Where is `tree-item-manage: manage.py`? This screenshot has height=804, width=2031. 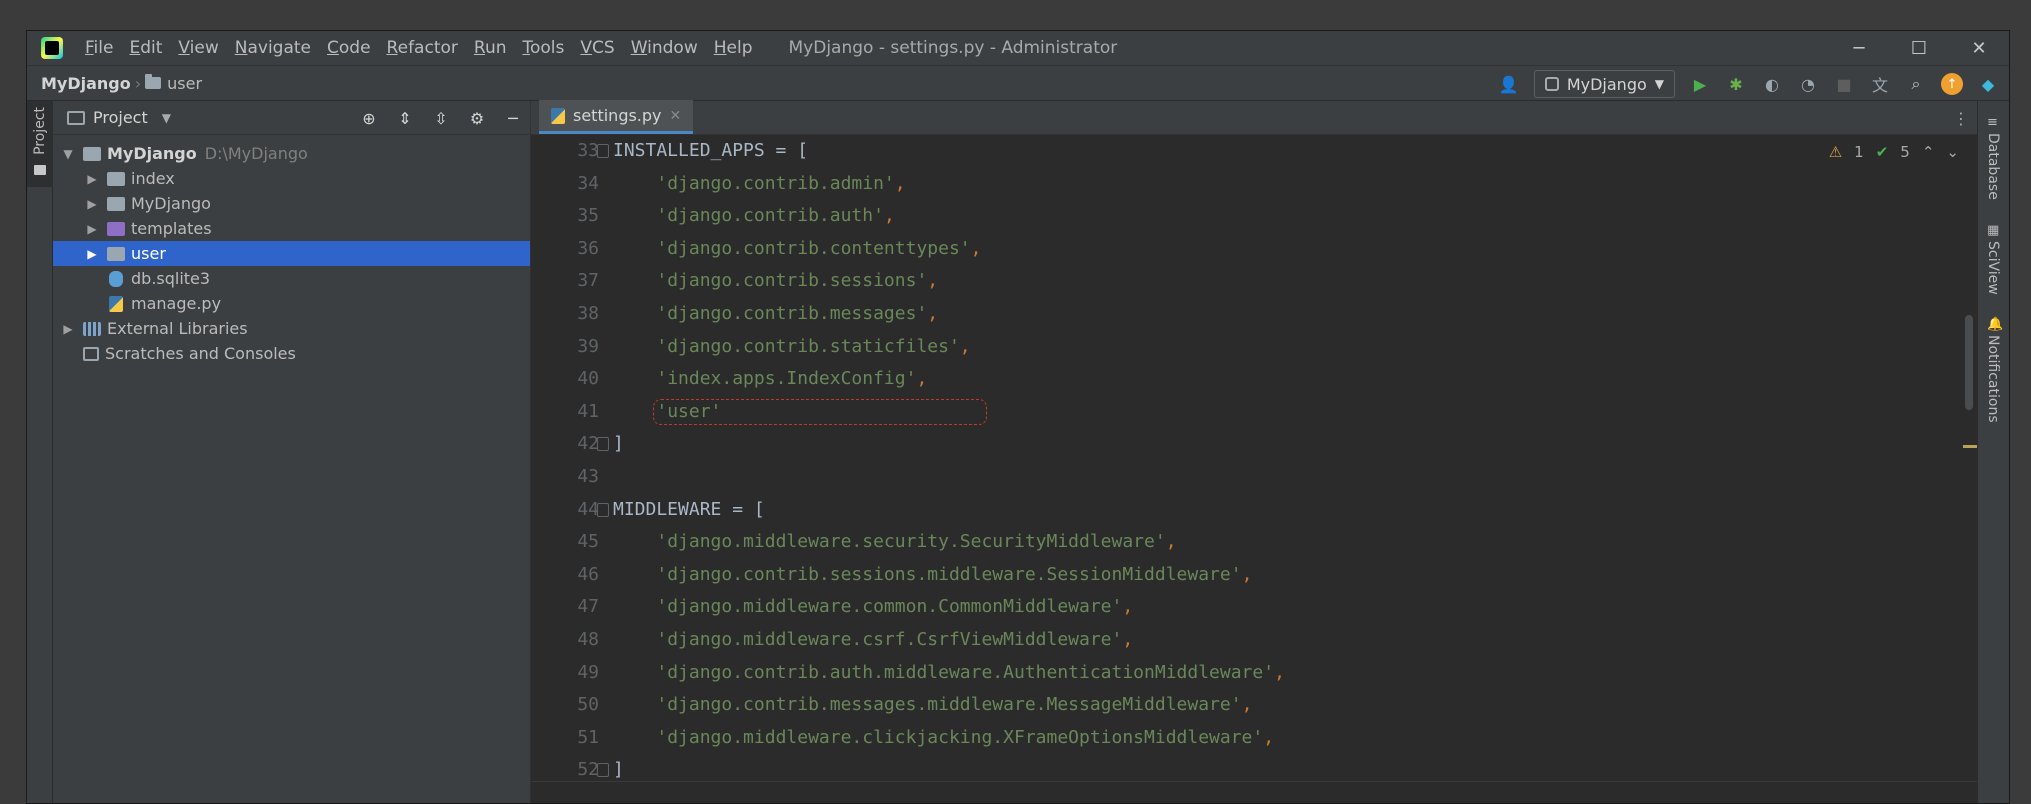 tree-item-manage: manage.py is located at coordinates (291, 303).